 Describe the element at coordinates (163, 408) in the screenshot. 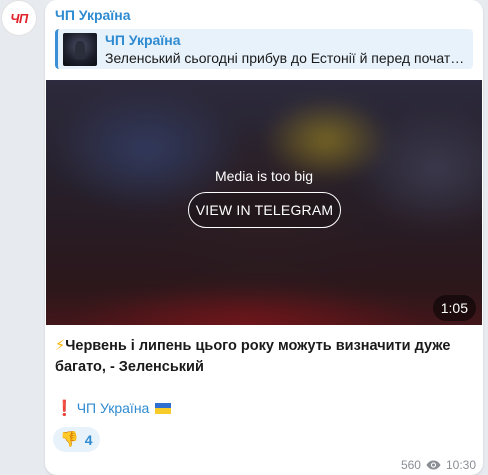

I see `ukraine-flag-icon` at that location.